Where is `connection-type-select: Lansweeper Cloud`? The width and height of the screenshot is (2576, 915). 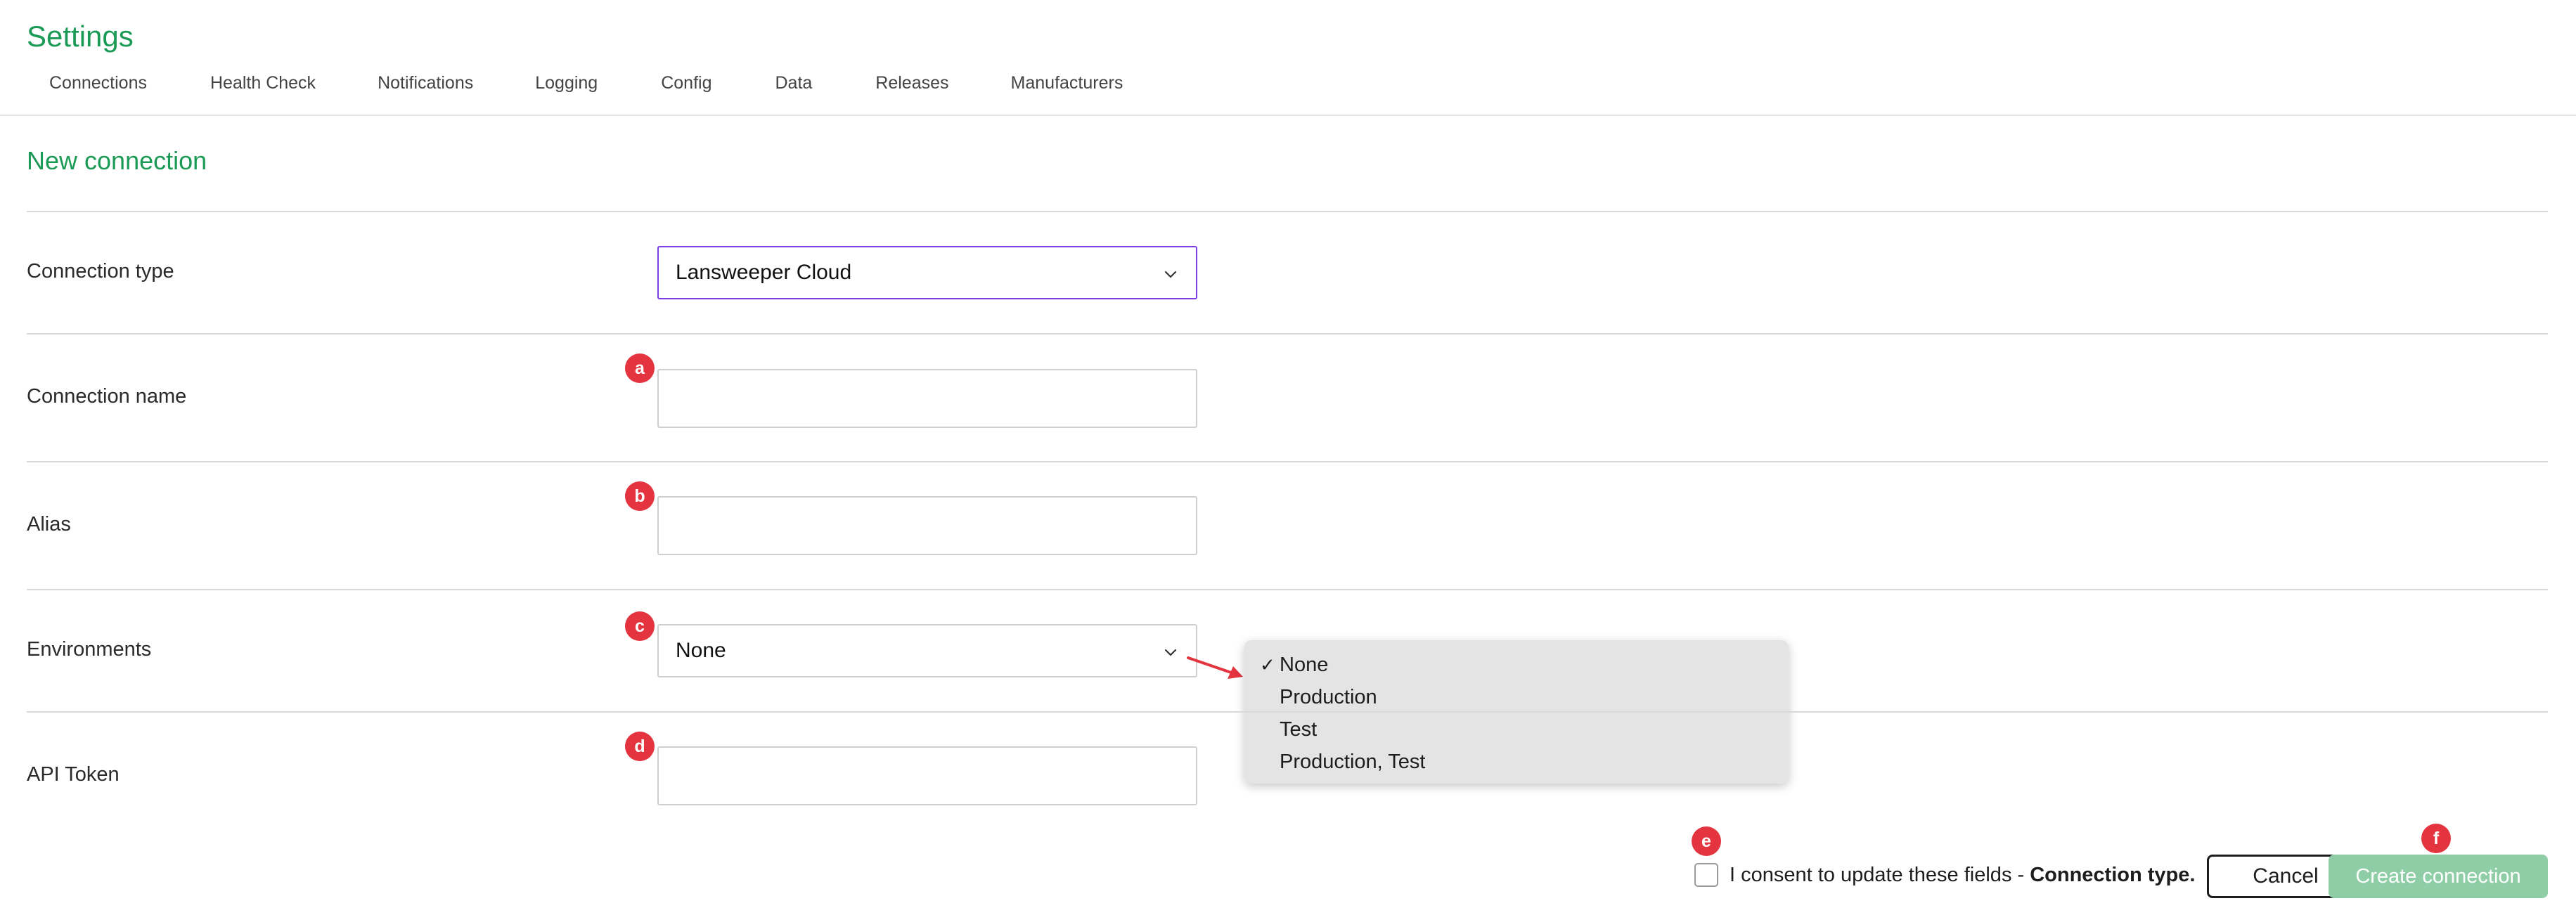
connection-type-select: Lansweeper Cloud is located at coordinates (927, 272).